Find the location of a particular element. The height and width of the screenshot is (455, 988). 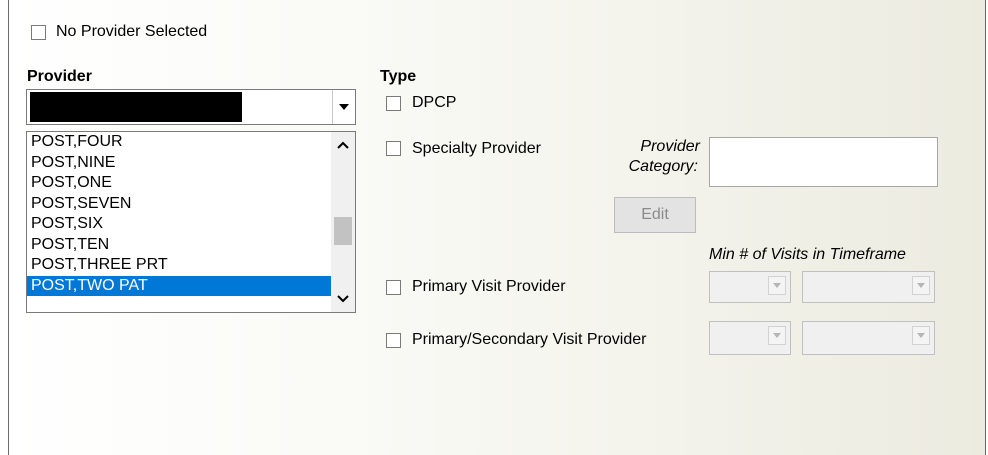

primary-visit-checkbox is located at coordinates (393, 287).